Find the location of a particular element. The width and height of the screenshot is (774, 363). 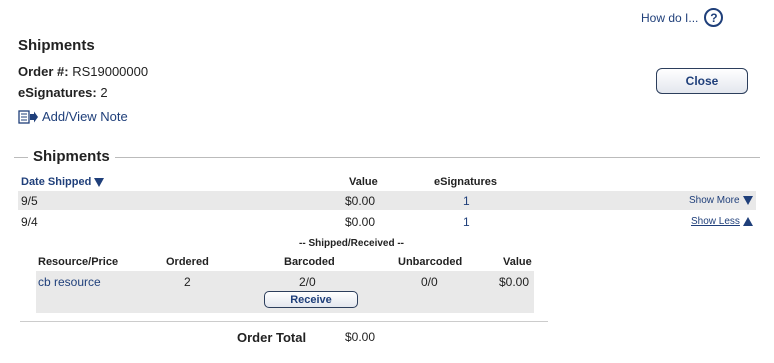

receive-button: Receive is located at coordinates (311, 299).